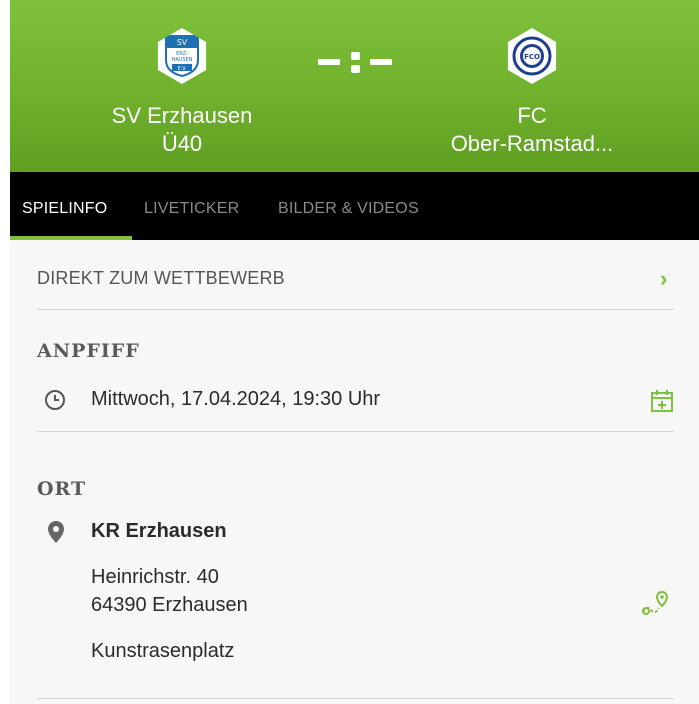  I want to click on map-route-icon, so click(655, 606).